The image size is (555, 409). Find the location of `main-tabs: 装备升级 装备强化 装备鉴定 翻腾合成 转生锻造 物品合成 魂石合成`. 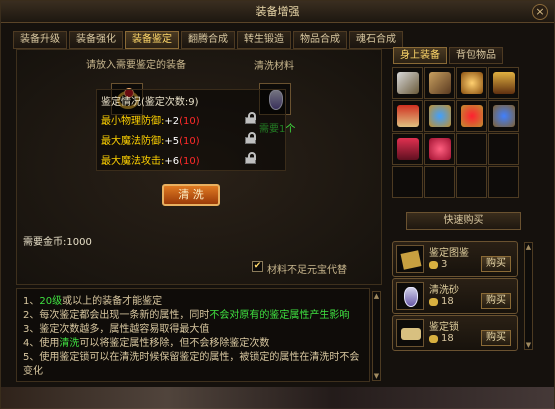

main-tabs: 装备升级 装备强化 装备鉴定 翻腾合成 转生锻造 物品合成 魂石合成 is located at coordinates (209, 40).